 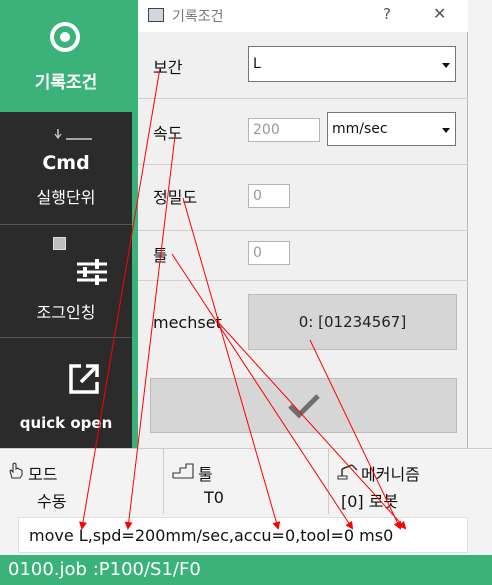 What do you see at coordinates (156, 15) in the screenshot?
I see `window-icon` at bounding box center [156, 15].